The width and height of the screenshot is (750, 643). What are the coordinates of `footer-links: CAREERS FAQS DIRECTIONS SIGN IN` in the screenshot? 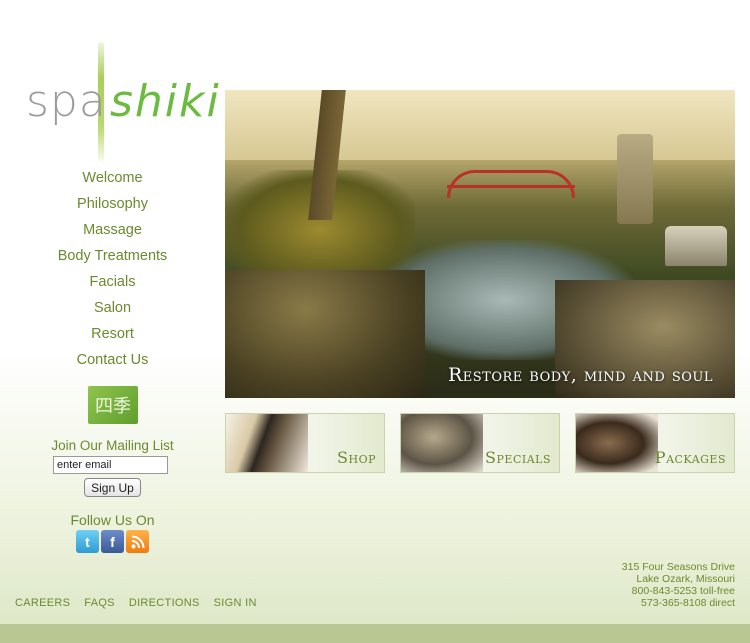 It's located at (136, 603).